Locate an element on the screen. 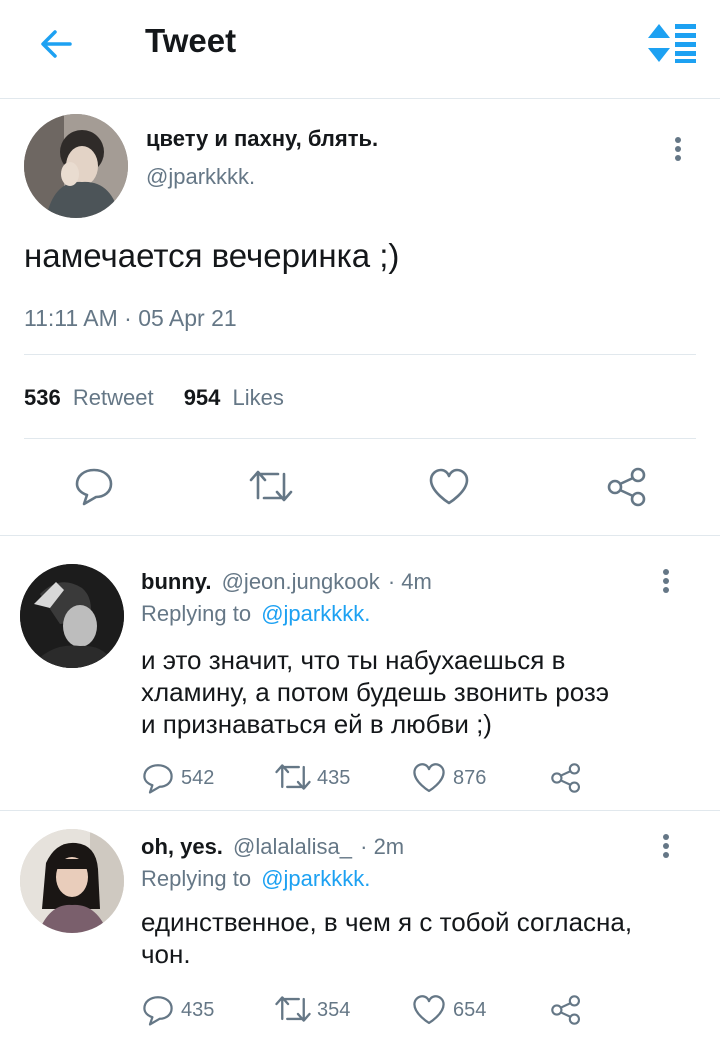 This screenshot has height=1042, width=720. share-icon is located at coordinates (627, 487).